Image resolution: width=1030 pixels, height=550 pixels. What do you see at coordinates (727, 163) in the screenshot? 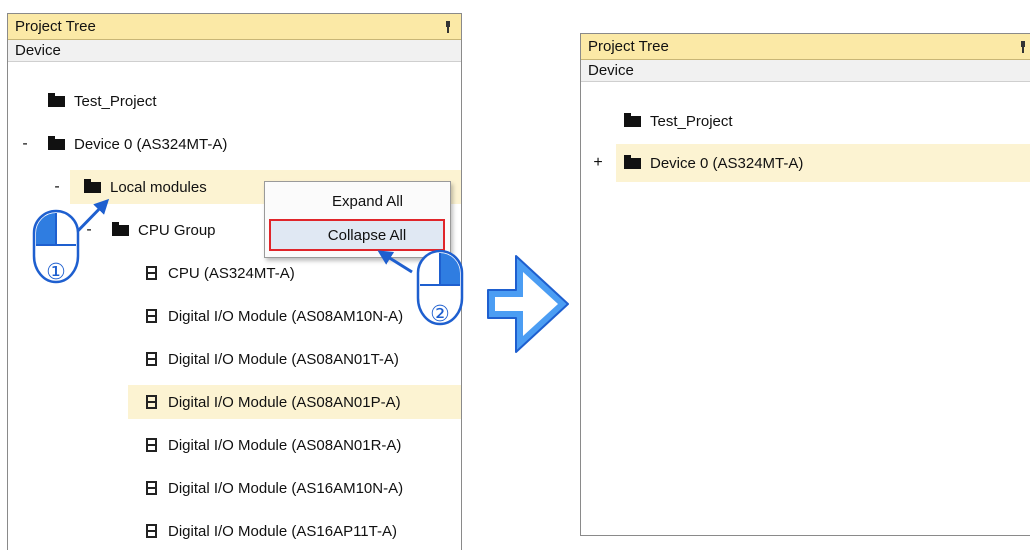
I see `tree-node-label: Device 0 (AS324MT-A)` at bounding box center [727, 163].